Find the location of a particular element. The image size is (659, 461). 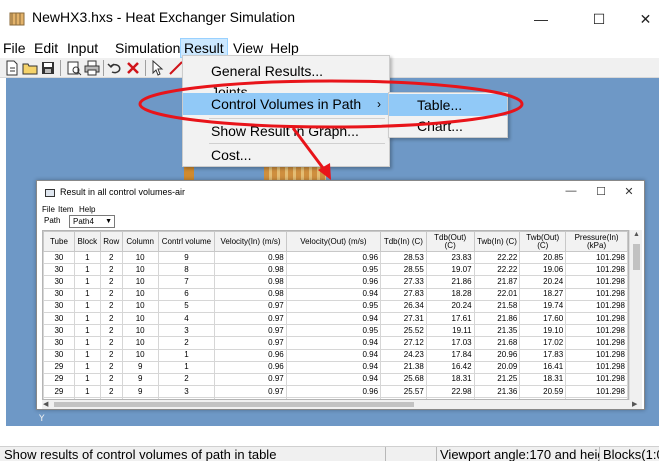

maximize-button: ☐ is located at coordinates (599, 19).